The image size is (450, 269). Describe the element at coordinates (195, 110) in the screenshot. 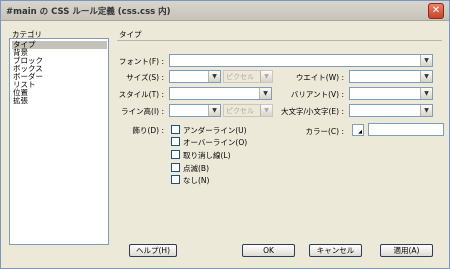

I see `line-height-select: ▼` at that location.